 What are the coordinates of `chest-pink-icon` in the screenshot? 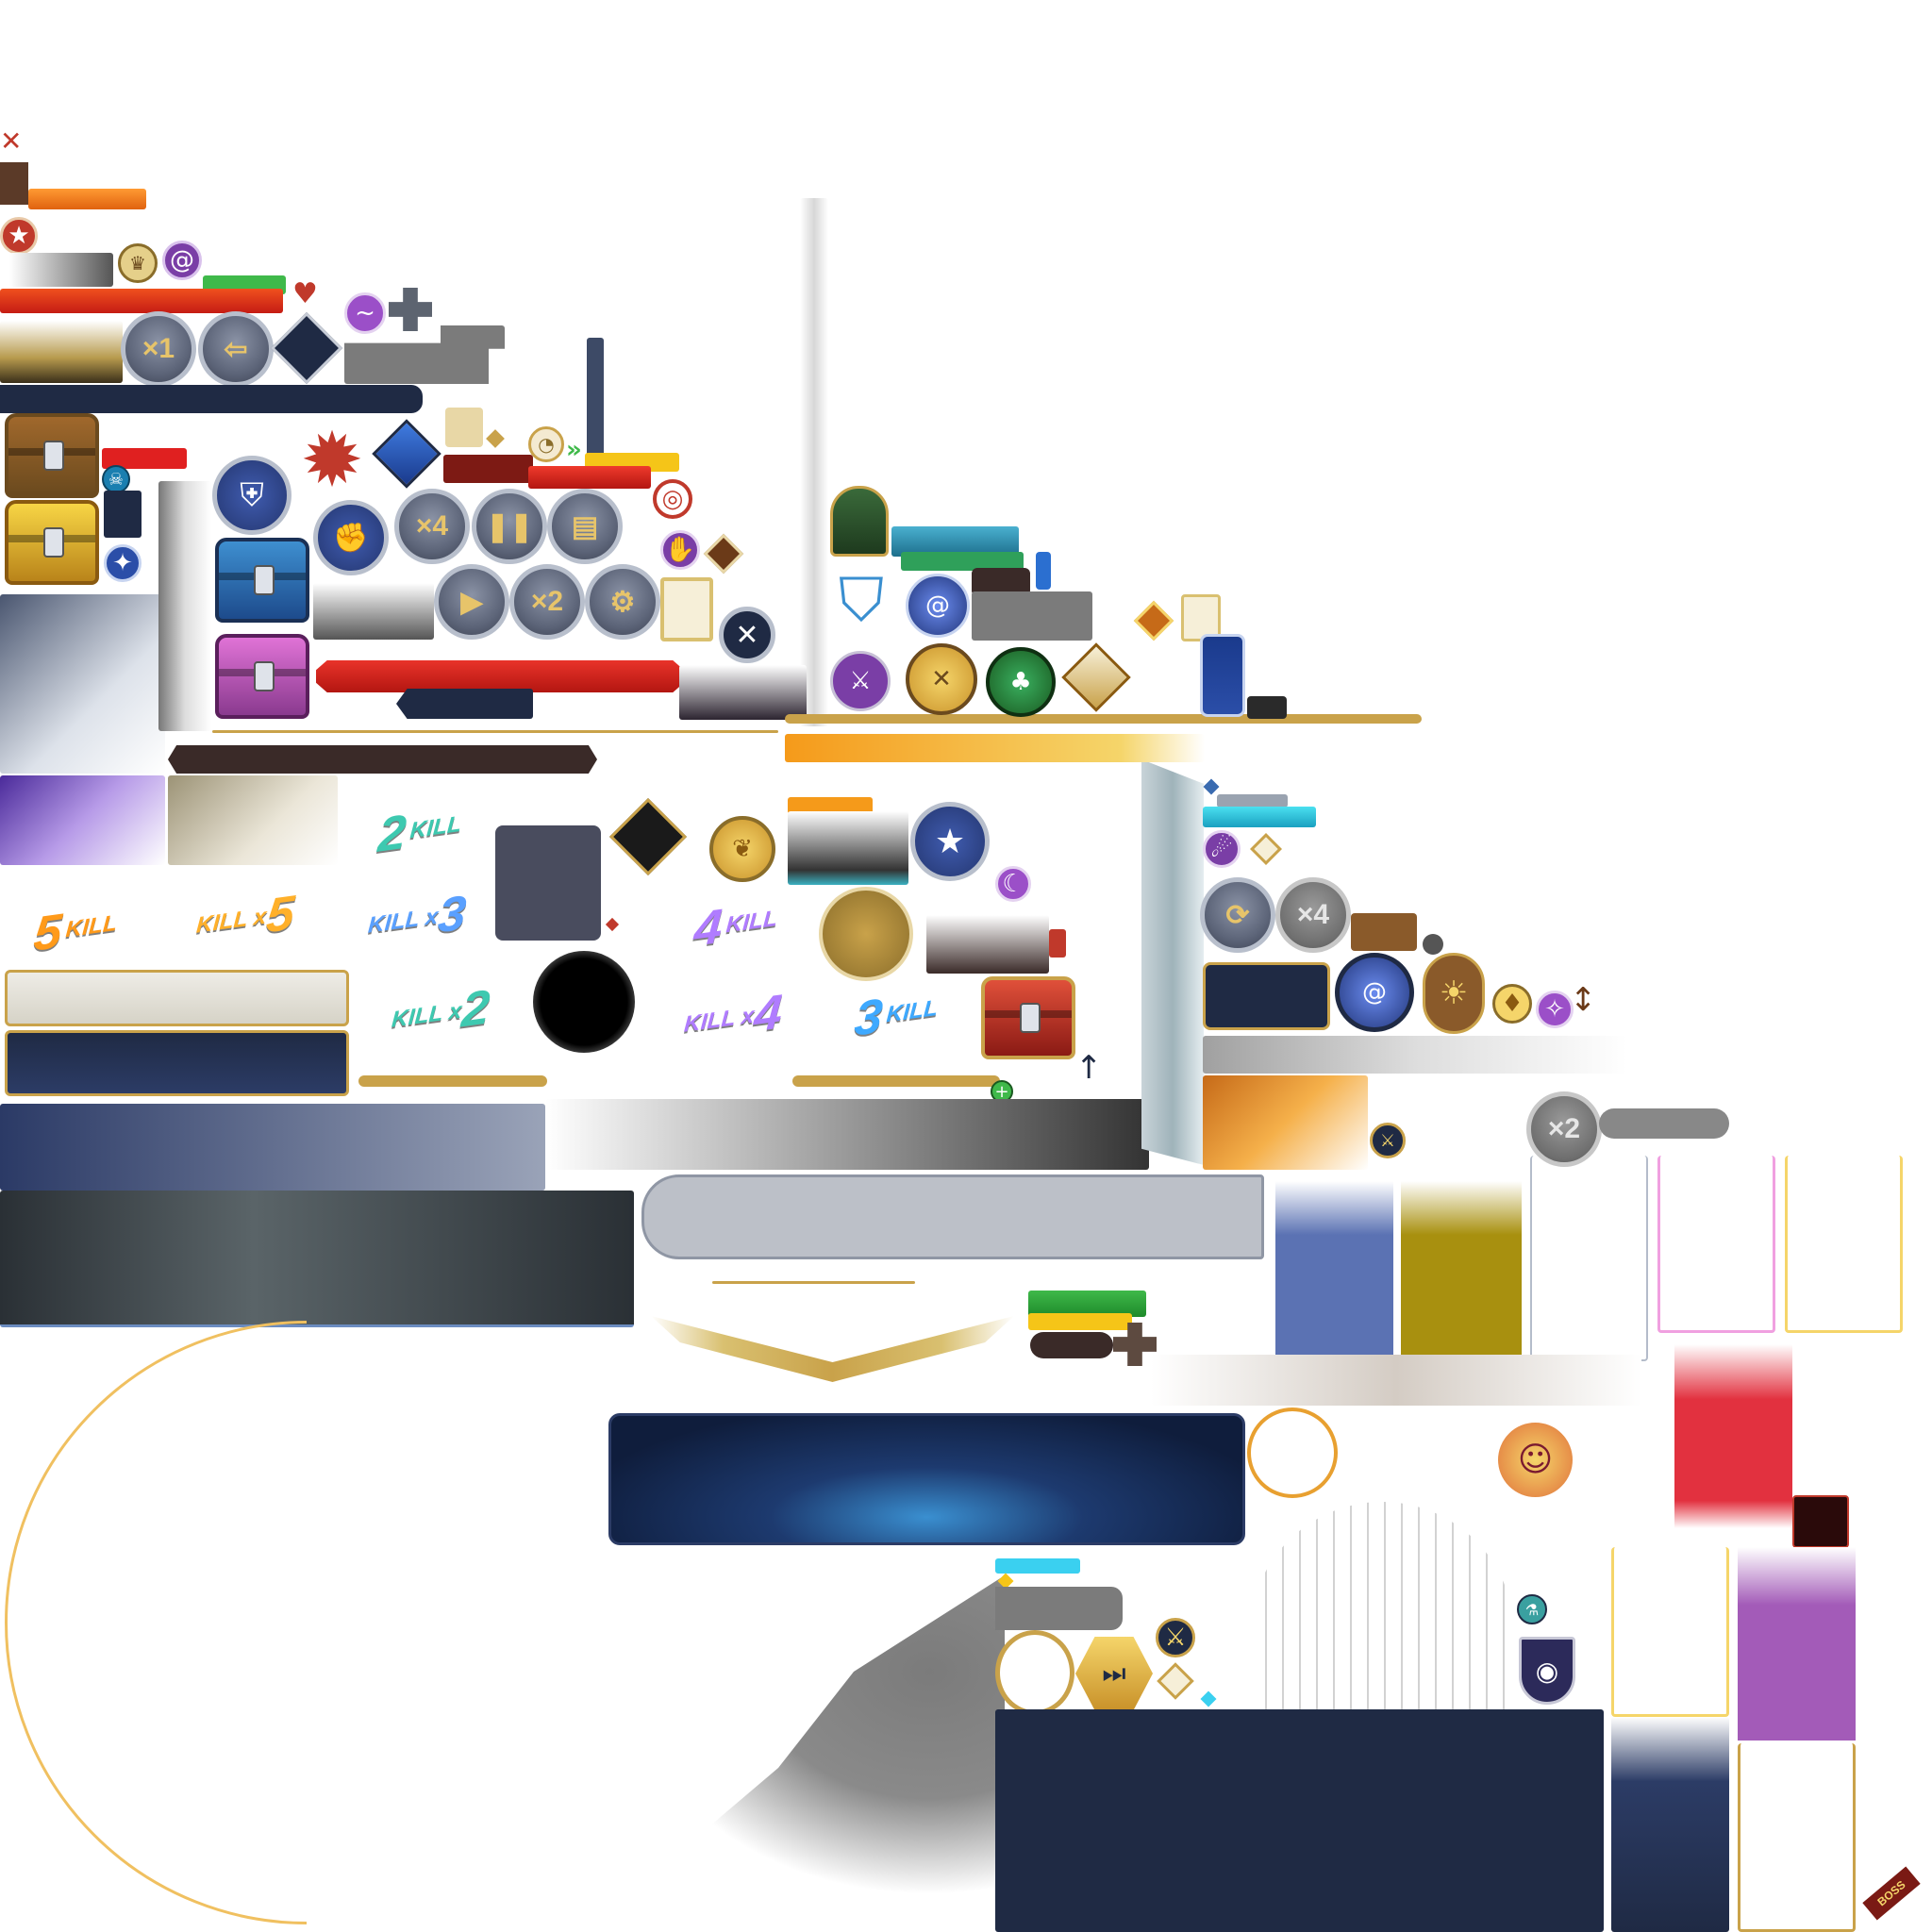 It's located at (262, 676).